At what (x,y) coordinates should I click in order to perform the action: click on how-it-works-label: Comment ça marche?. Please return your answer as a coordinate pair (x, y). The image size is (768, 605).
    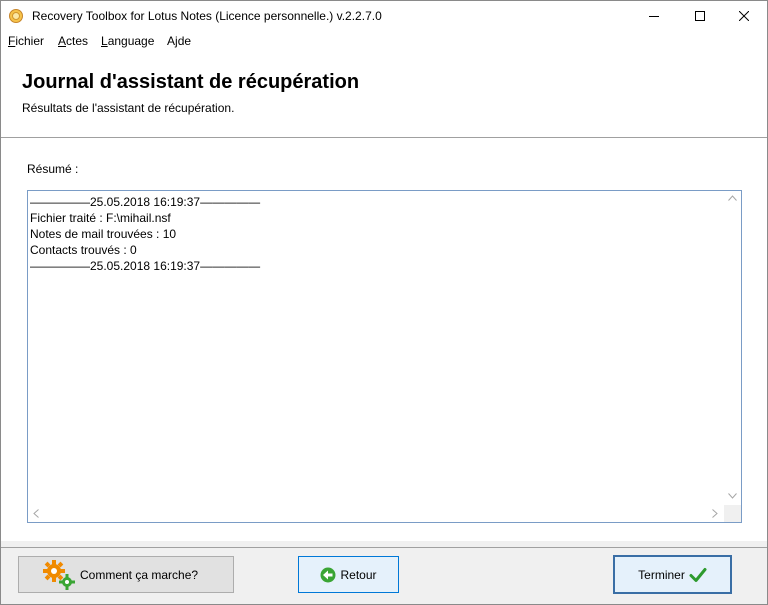
    Looking at the image, I should click on (139, 575).